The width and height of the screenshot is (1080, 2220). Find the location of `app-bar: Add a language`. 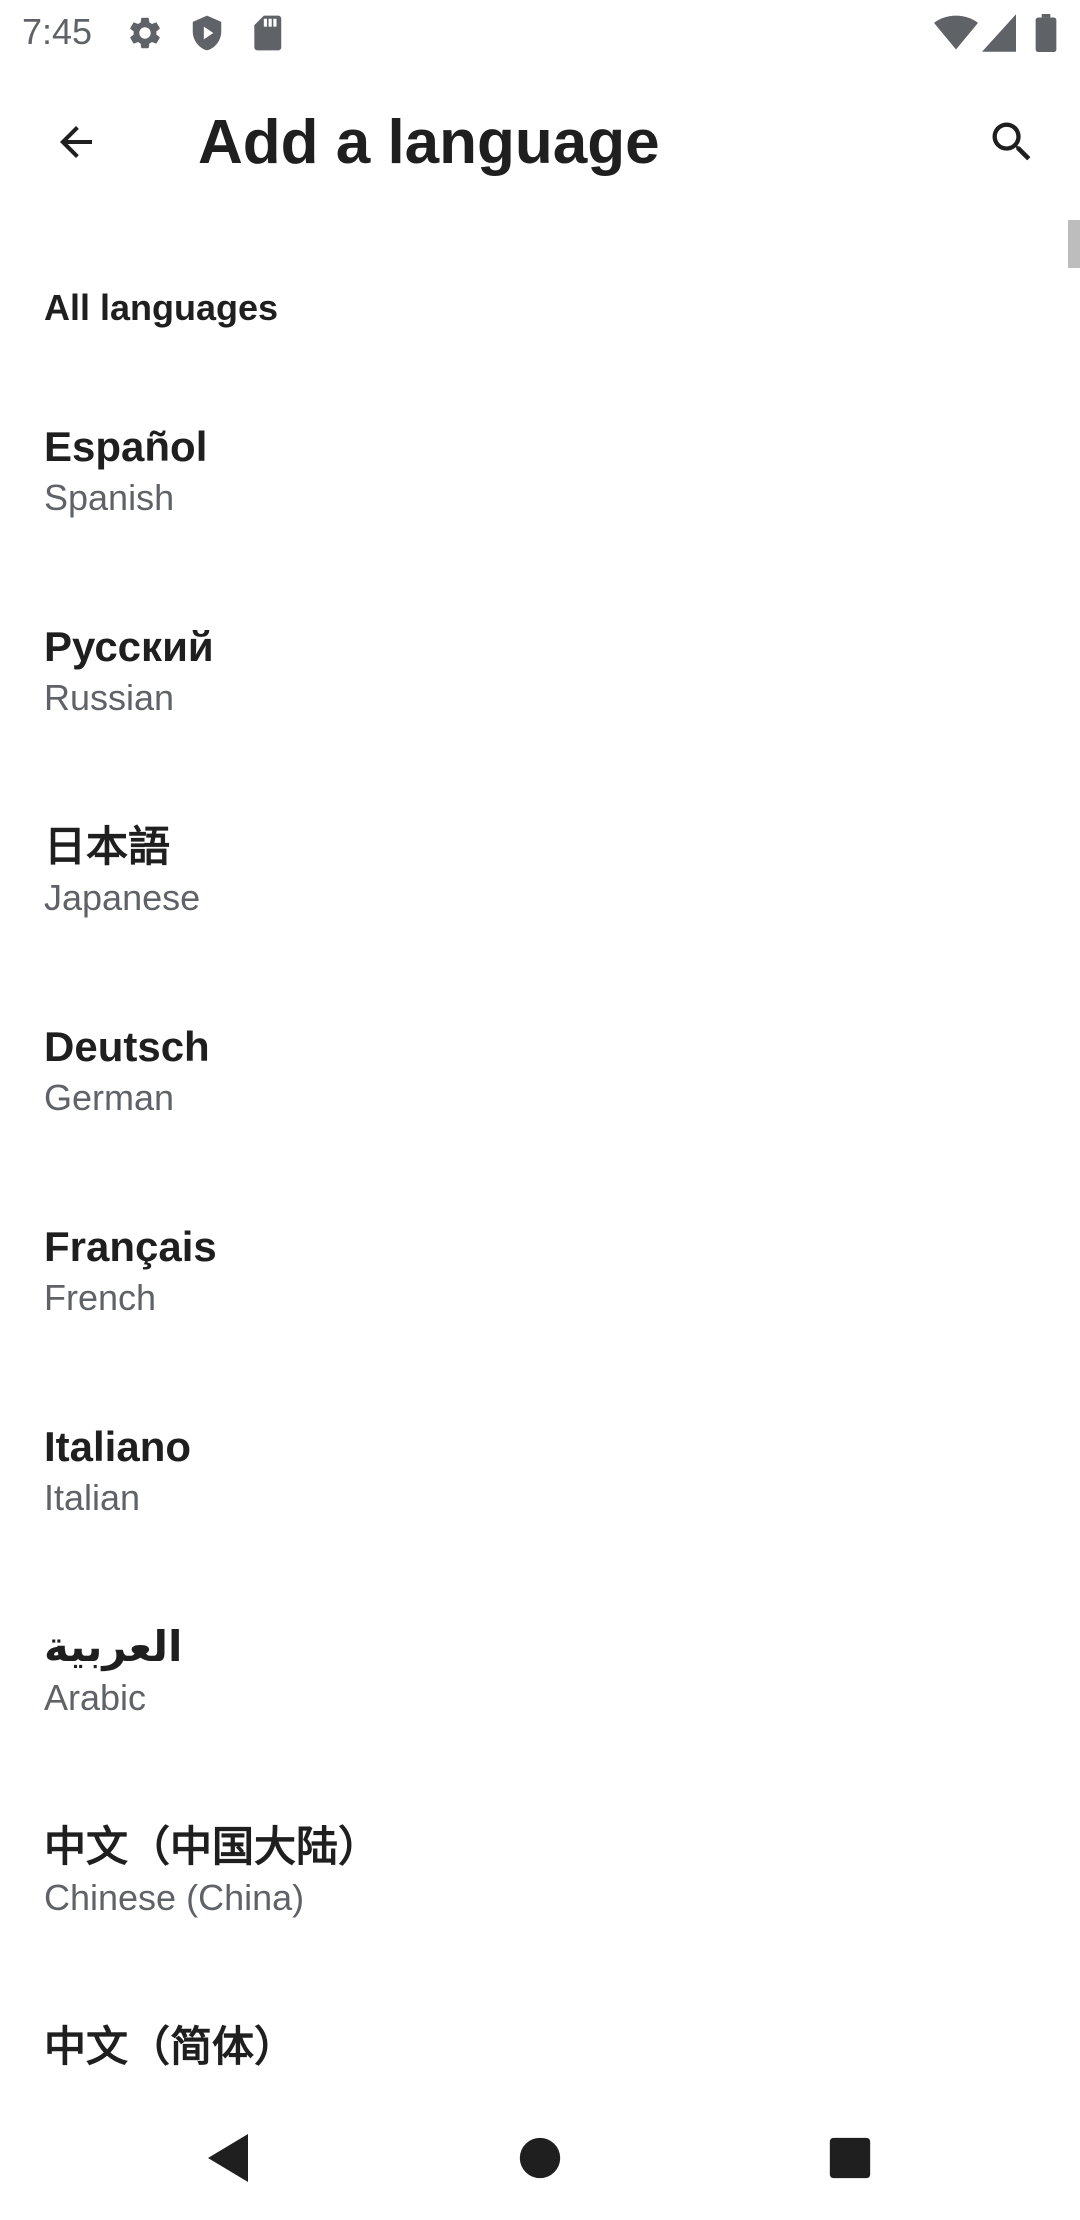

app-bar: Add a language is located at coordinates (540, 144).